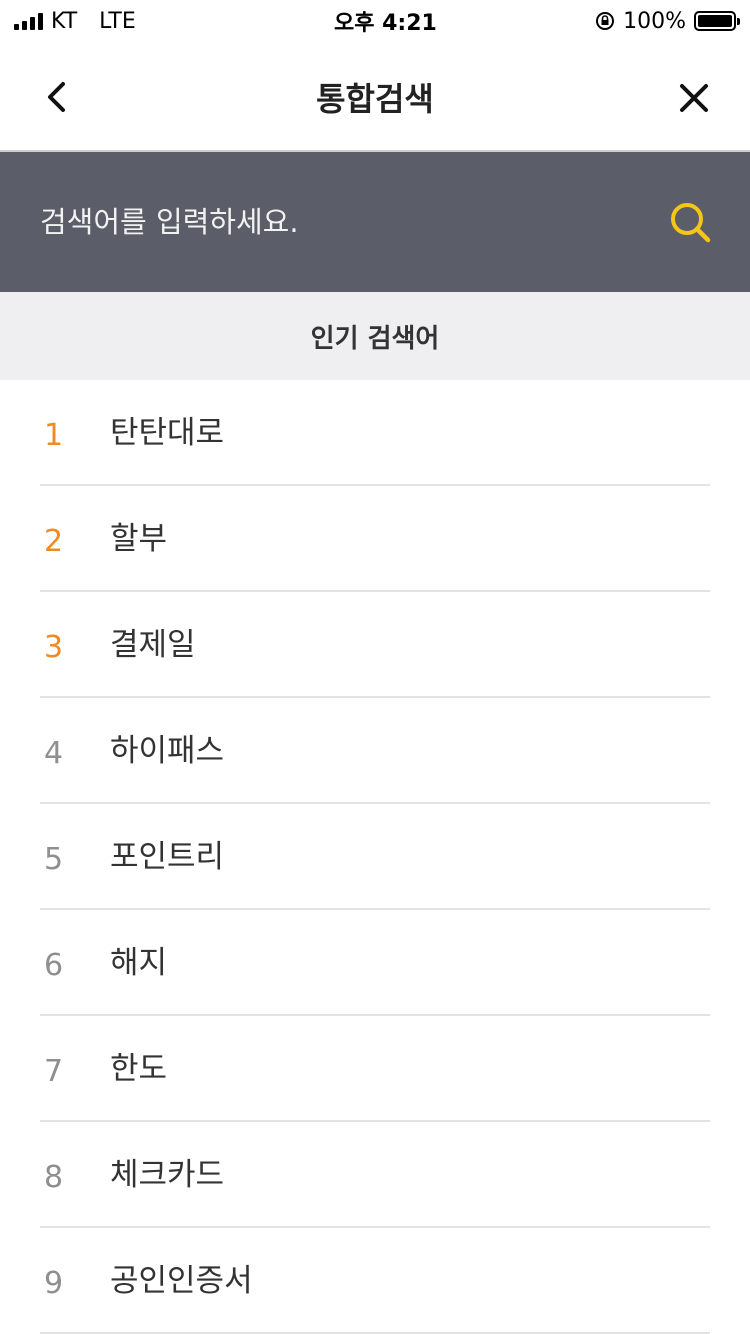  What do you see at coordinates (28, 21) in the screenshot?
I see `signal-strength-icon` at bounding box center [28, 21].